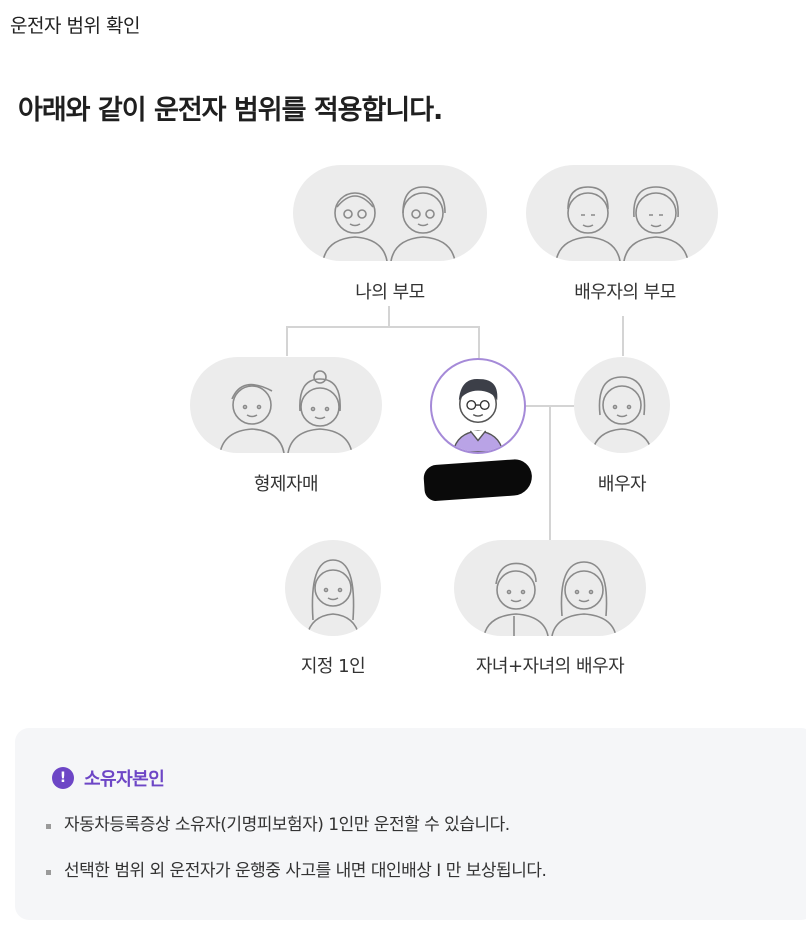 The image size is (806, 940). What do you see at coordinates (287, 825) in the screenshot?
I see `list-item-text: 자동차등록증상 소유자(기명피보험자) 1인만 운전할 수 있습니다.` at bounding box center [287, 825].